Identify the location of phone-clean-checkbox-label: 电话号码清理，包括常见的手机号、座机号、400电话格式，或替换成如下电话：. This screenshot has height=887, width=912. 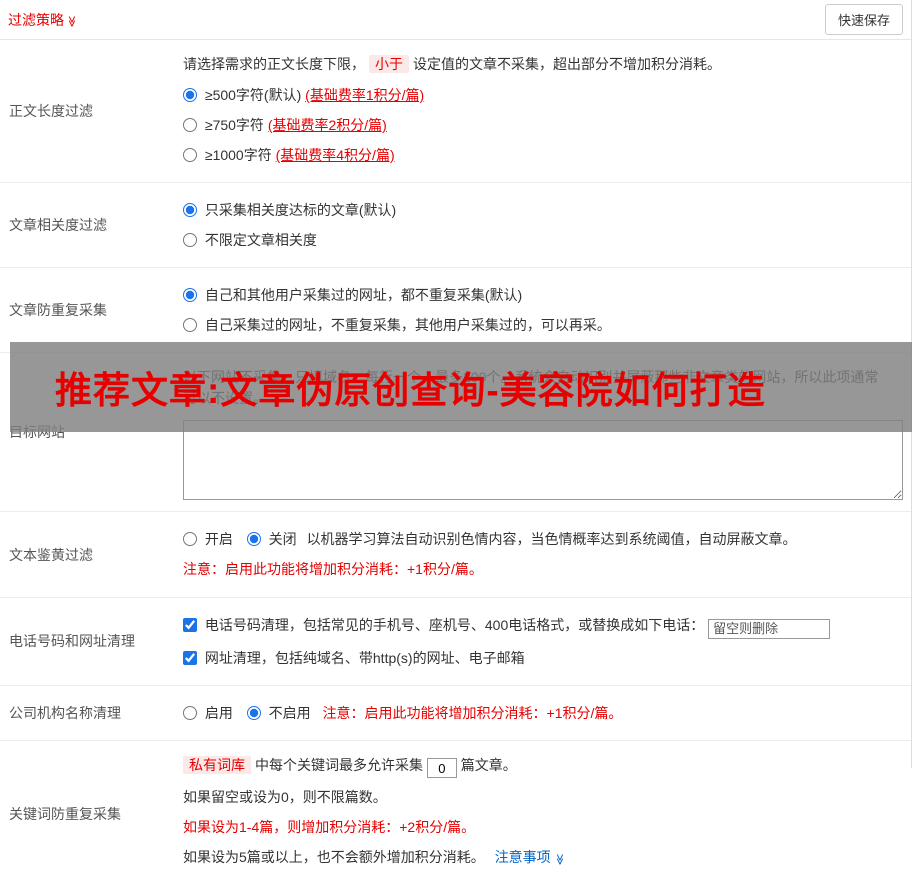
(445, 625).